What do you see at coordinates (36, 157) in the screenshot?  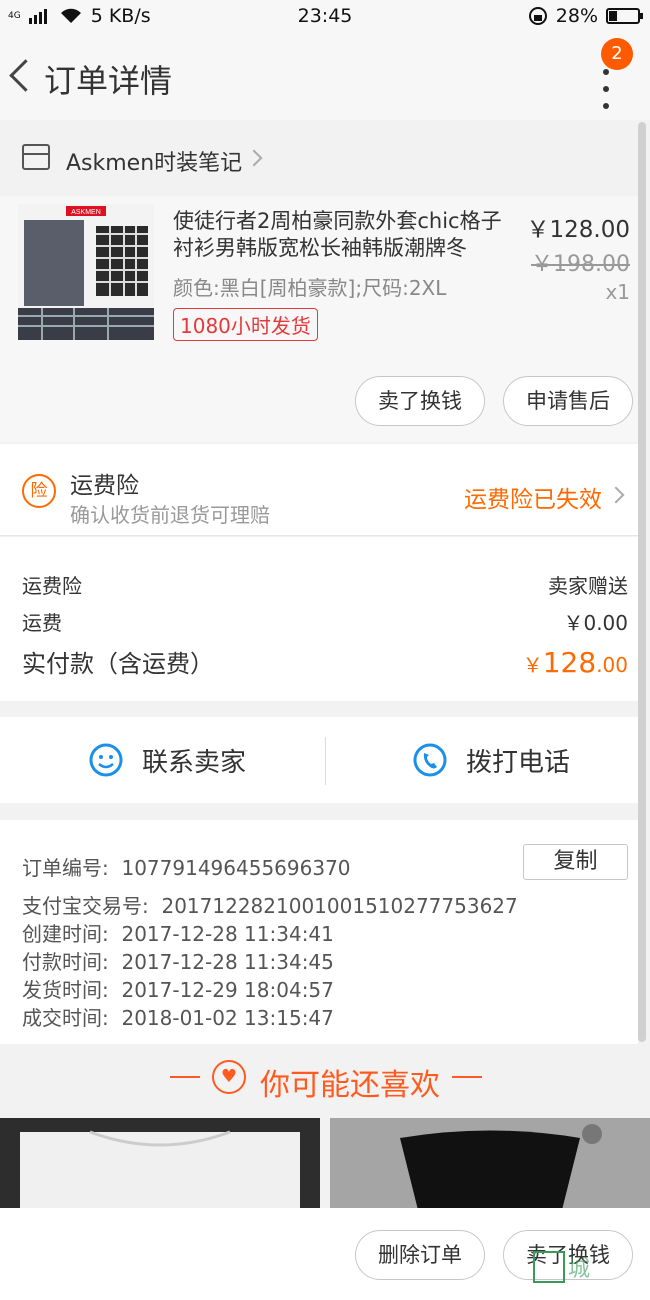 I see `store-icon` at bounding box center [36, 157].